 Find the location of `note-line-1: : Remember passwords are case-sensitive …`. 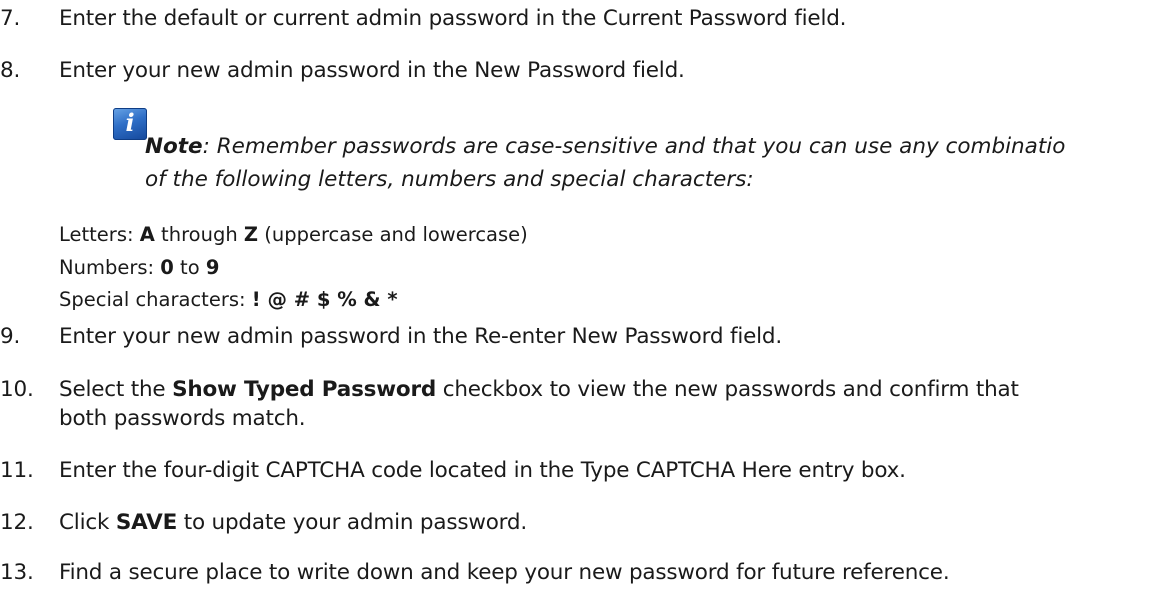

note-line-1: : Remember passwords are case-sensitive … is located at coordinates (634, 146).